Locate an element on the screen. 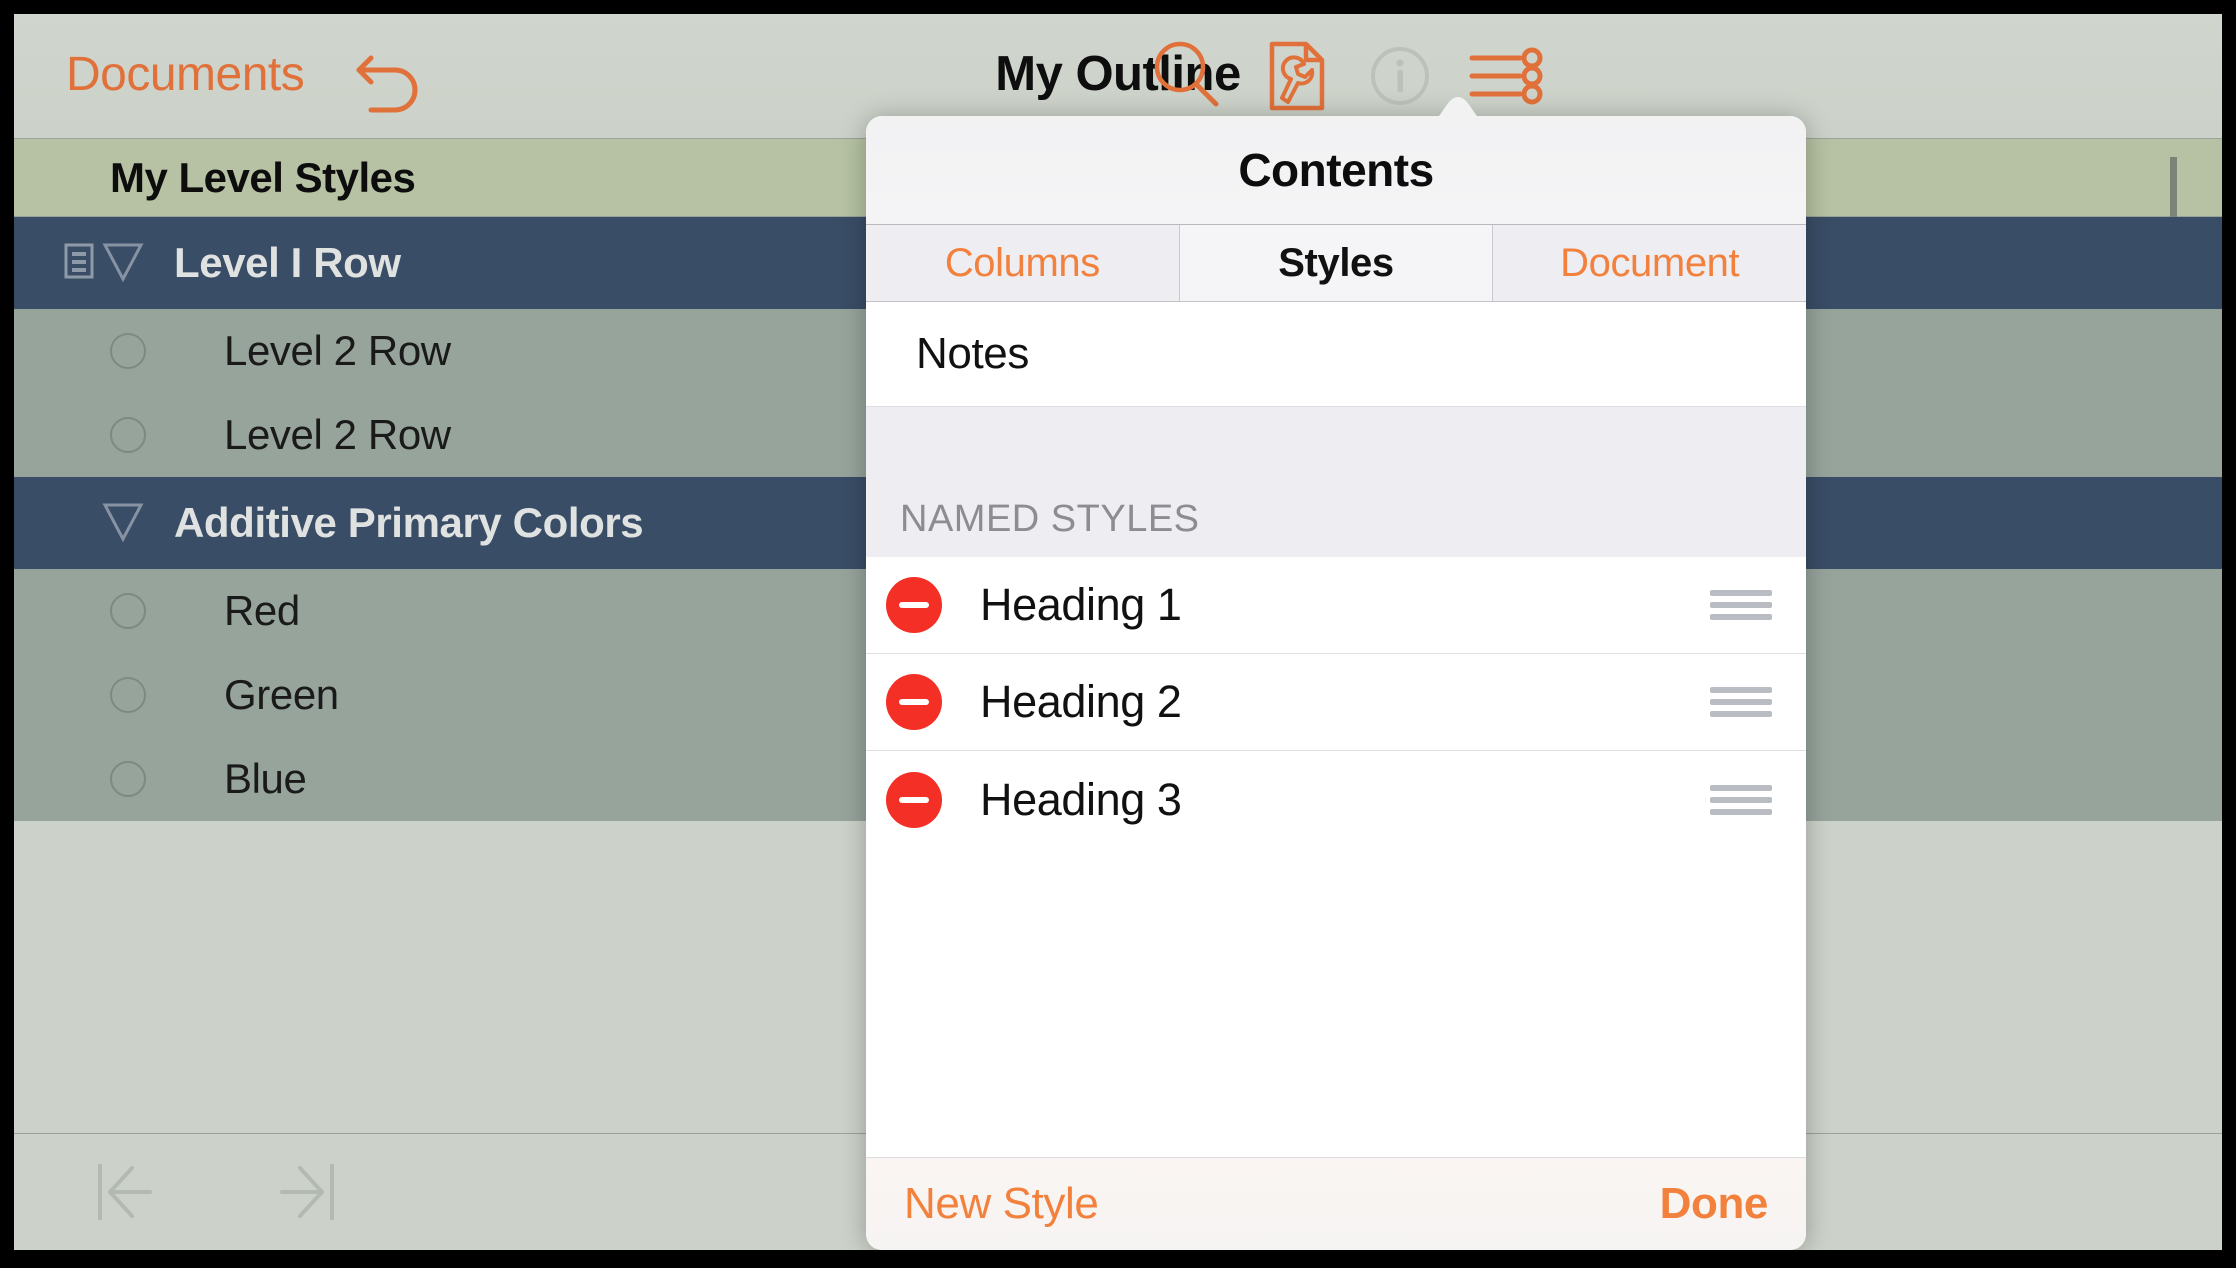 The width and height of the screenshot is (2236, 1268). list-item: Heading 2 is located at coordinates (1336, 702).